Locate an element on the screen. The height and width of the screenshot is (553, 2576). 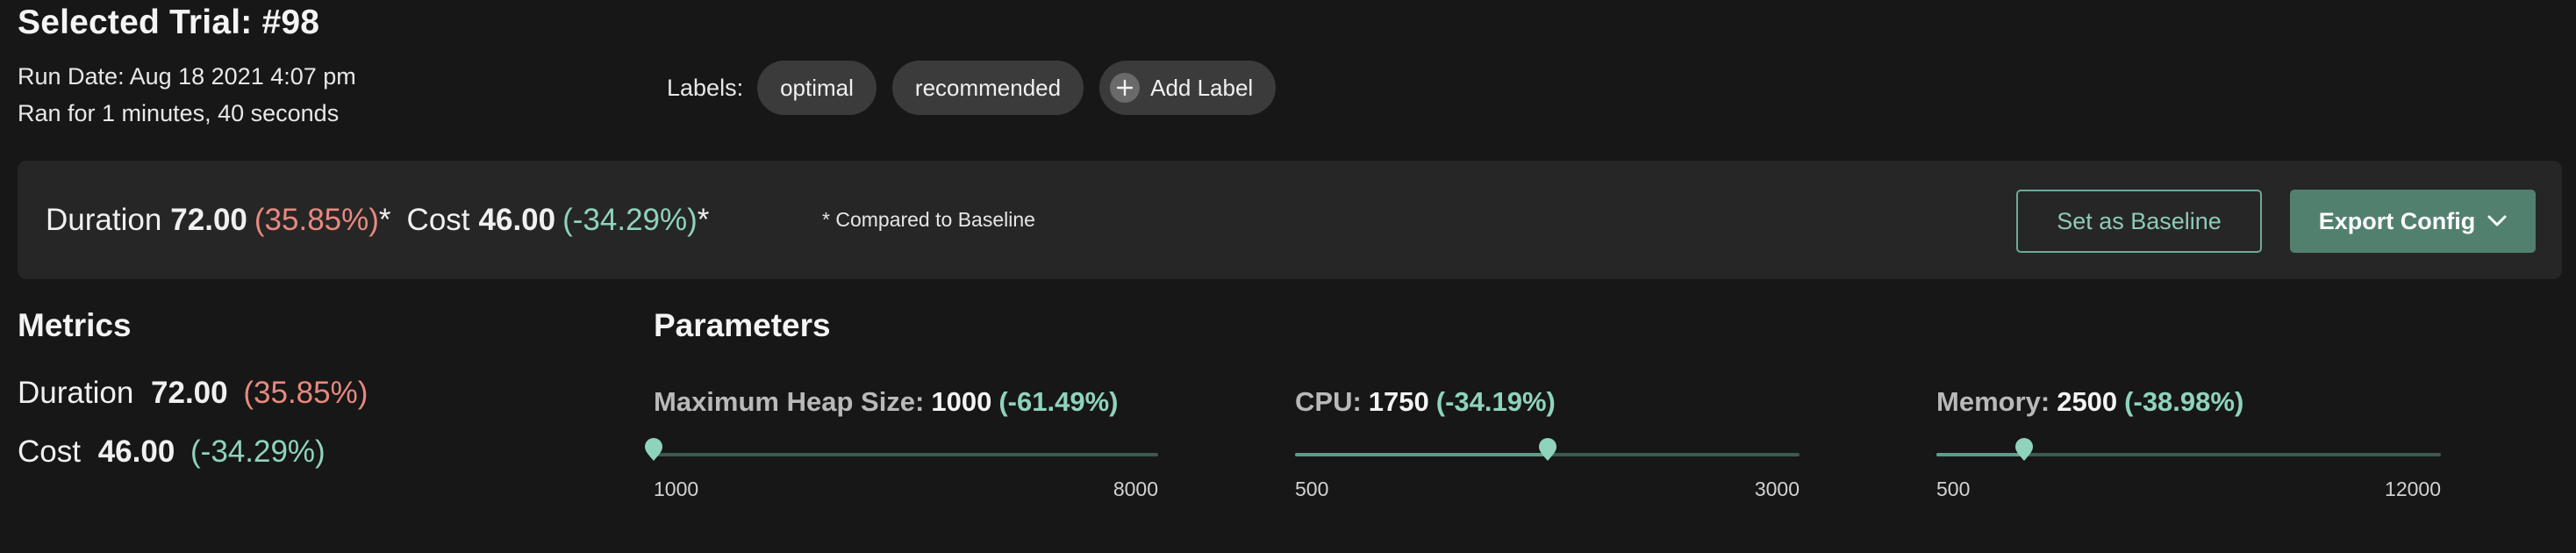
metric-duration: Duration 72.00 (35.85%) is located at coordinates (193, 394).